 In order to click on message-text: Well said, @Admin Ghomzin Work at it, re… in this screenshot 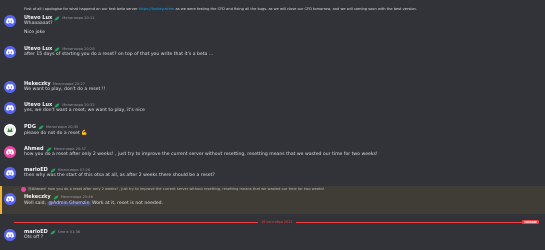, I will do `click(93, 204)`.